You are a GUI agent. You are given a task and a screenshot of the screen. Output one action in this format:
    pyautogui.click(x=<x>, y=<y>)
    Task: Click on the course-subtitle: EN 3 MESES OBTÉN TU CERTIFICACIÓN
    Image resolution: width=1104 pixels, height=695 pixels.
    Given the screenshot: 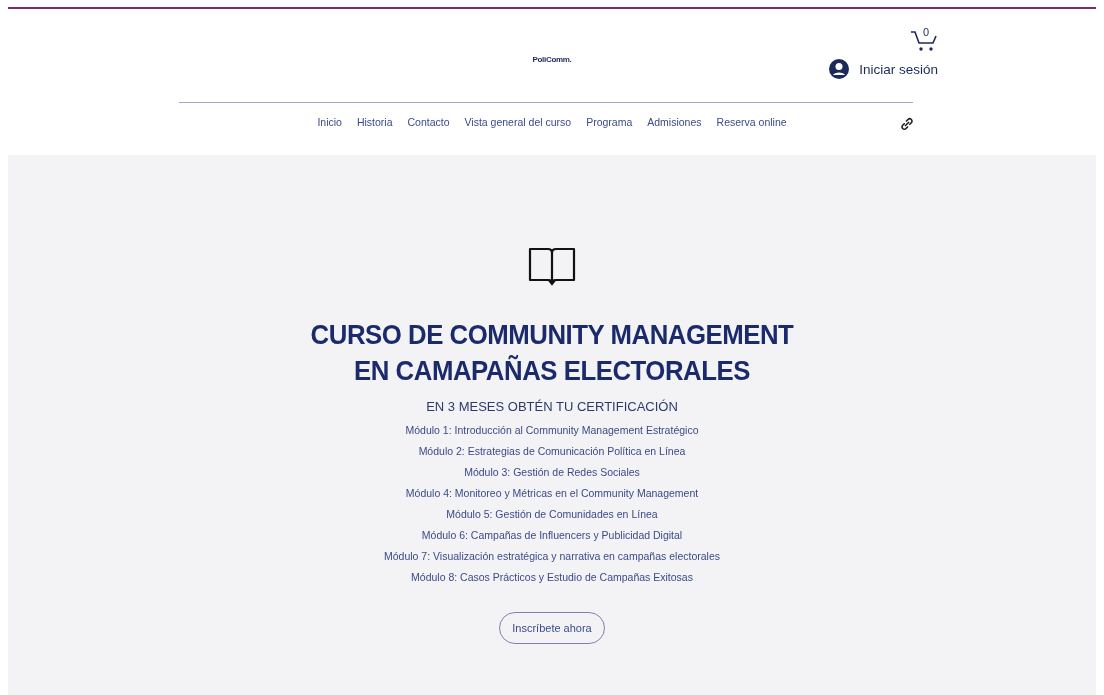 What is the action you would take?
    pyautogui.click(x=552, y=406)
    